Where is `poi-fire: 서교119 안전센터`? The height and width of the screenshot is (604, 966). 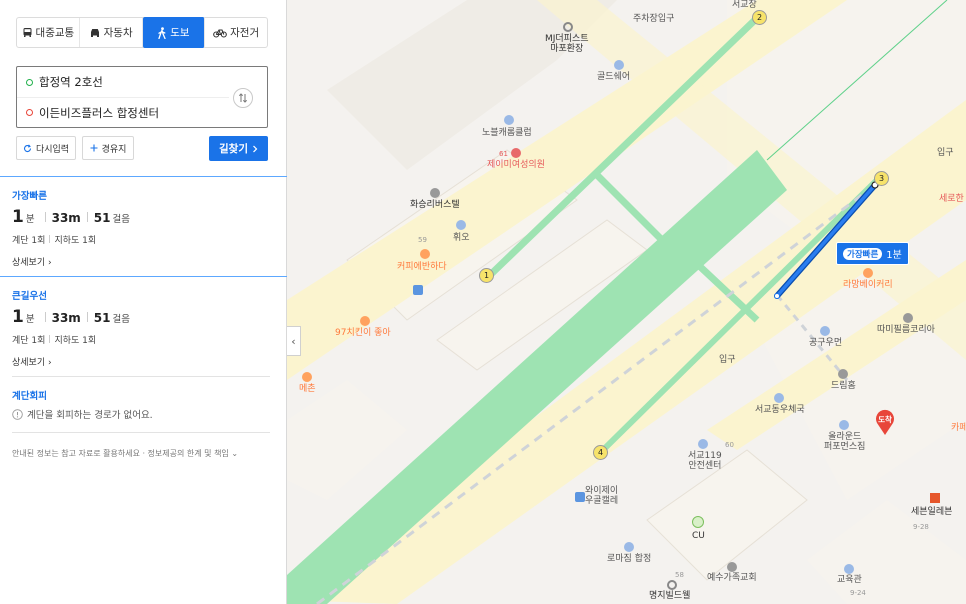
poi-fire: 서교119 안전센터 is located at coordinates (705, 461).